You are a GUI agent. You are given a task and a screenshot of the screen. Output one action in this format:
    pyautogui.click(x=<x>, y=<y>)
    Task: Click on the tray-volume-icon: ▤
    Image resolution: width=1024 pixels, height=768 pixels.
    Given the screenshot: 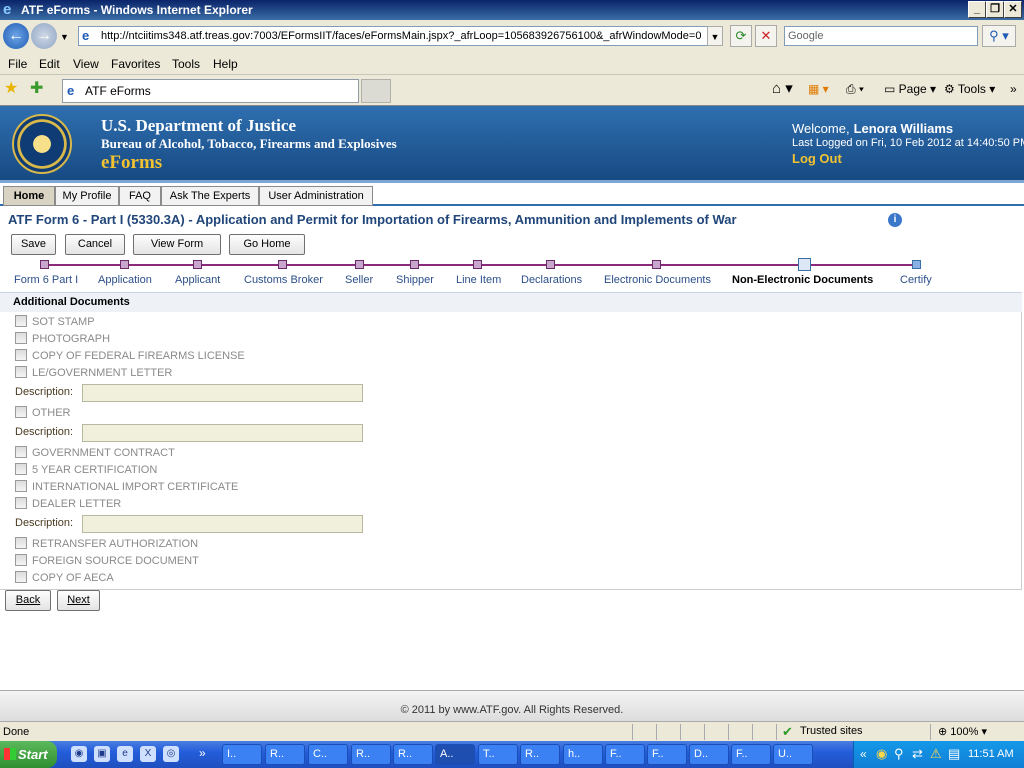 What is the action you would take?
    pyautogui.click(x=954, y=754)
    